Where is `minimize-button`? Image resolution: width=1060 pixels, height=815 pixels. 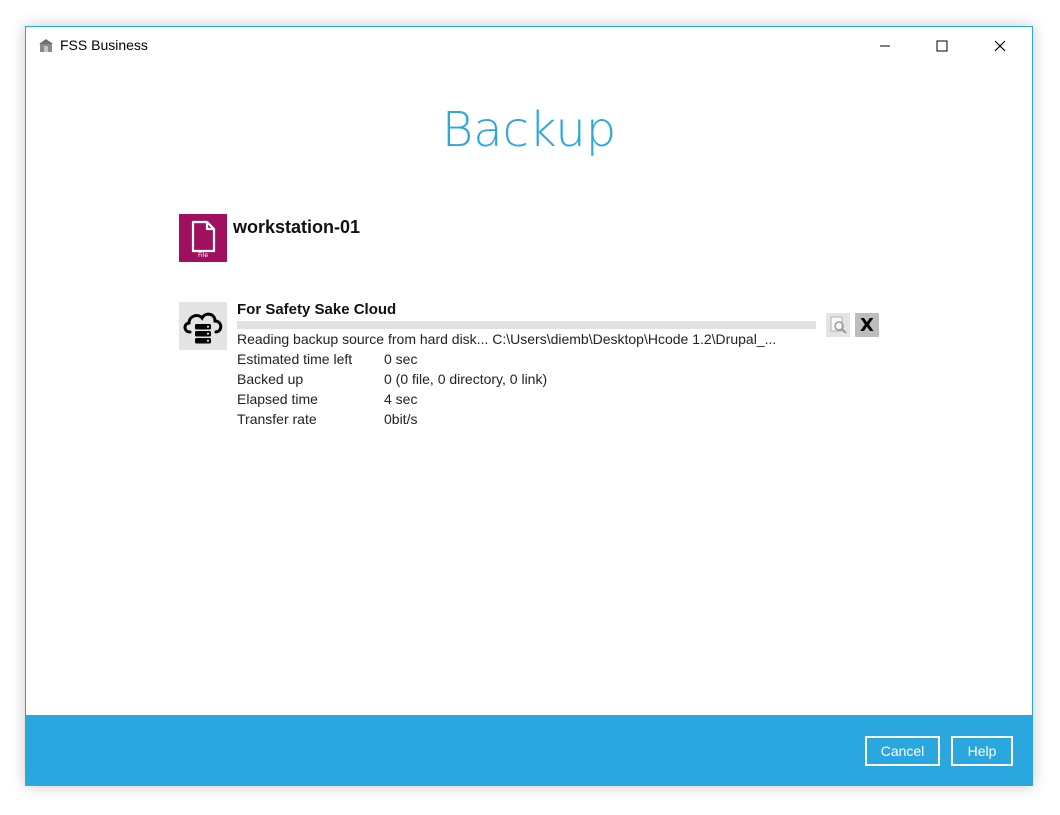 minimize-button is located at coordinates (885, 46).